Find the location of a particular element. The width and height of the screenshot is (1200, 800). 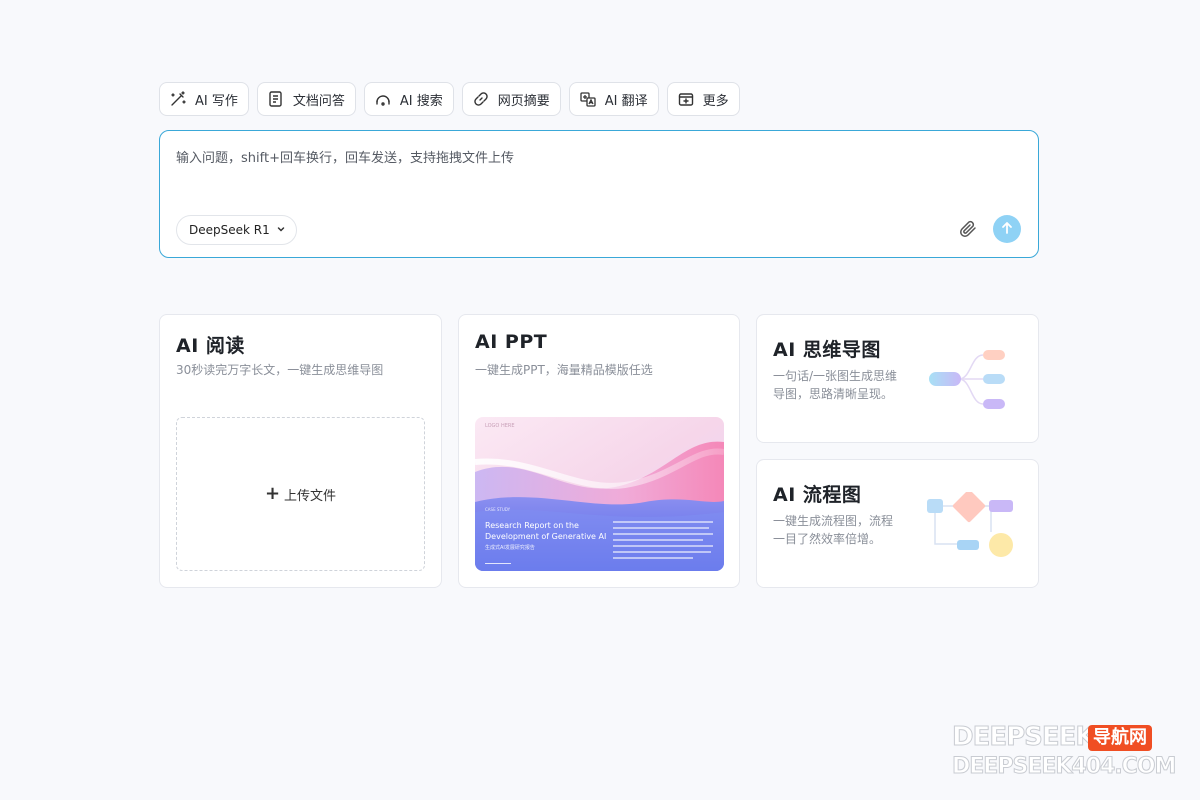

watermark-line2: DEEPSEEK404.COM is located at coordinates (1063, 767).